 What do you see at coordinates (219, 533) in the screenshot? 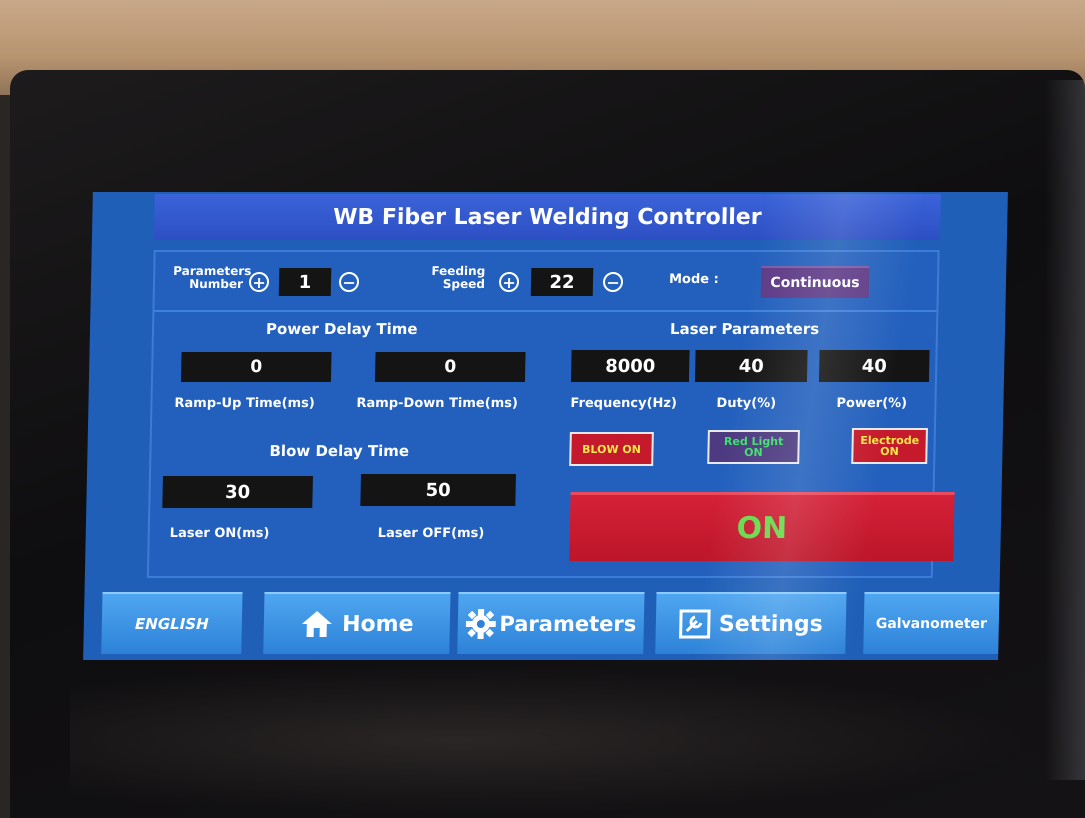
I see `laser-on-label: Laser ON(ms)` at bounding box center [219, 533].